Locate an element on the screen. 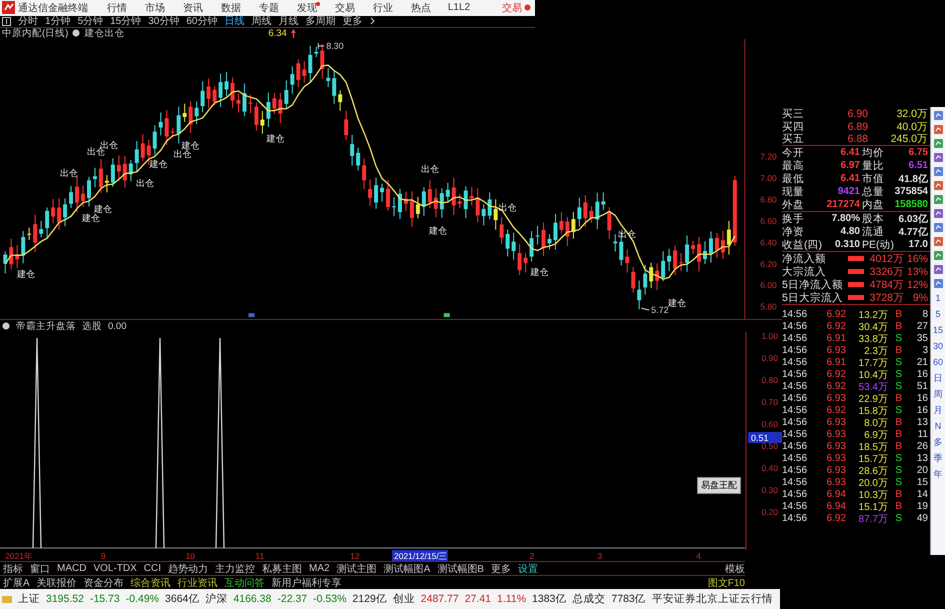  chevron-right-icon is located at coordinates (372, 21).